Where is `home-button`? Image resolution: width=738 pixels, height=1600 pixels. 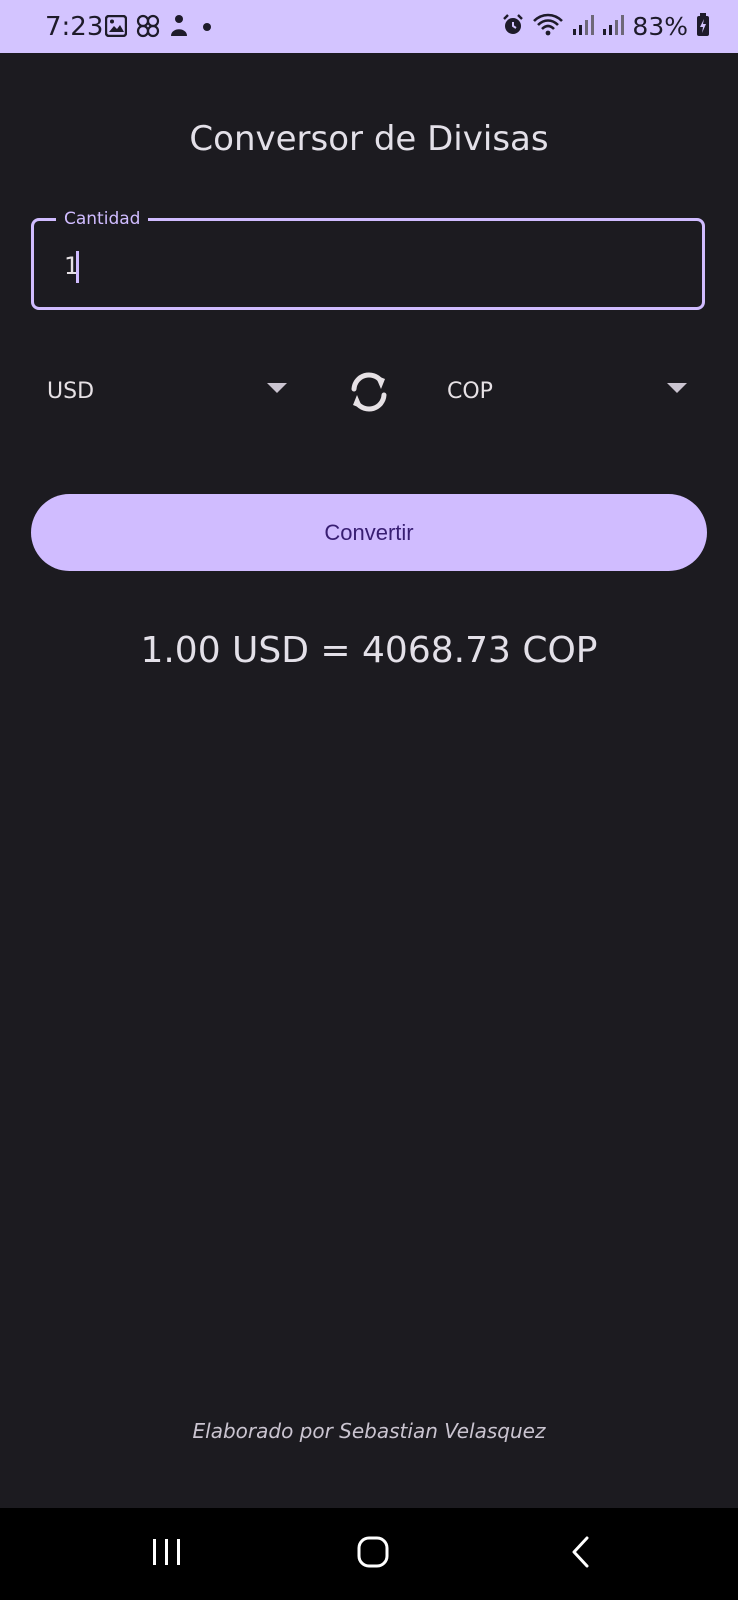 home-button is located at coordinates (373, 1554).